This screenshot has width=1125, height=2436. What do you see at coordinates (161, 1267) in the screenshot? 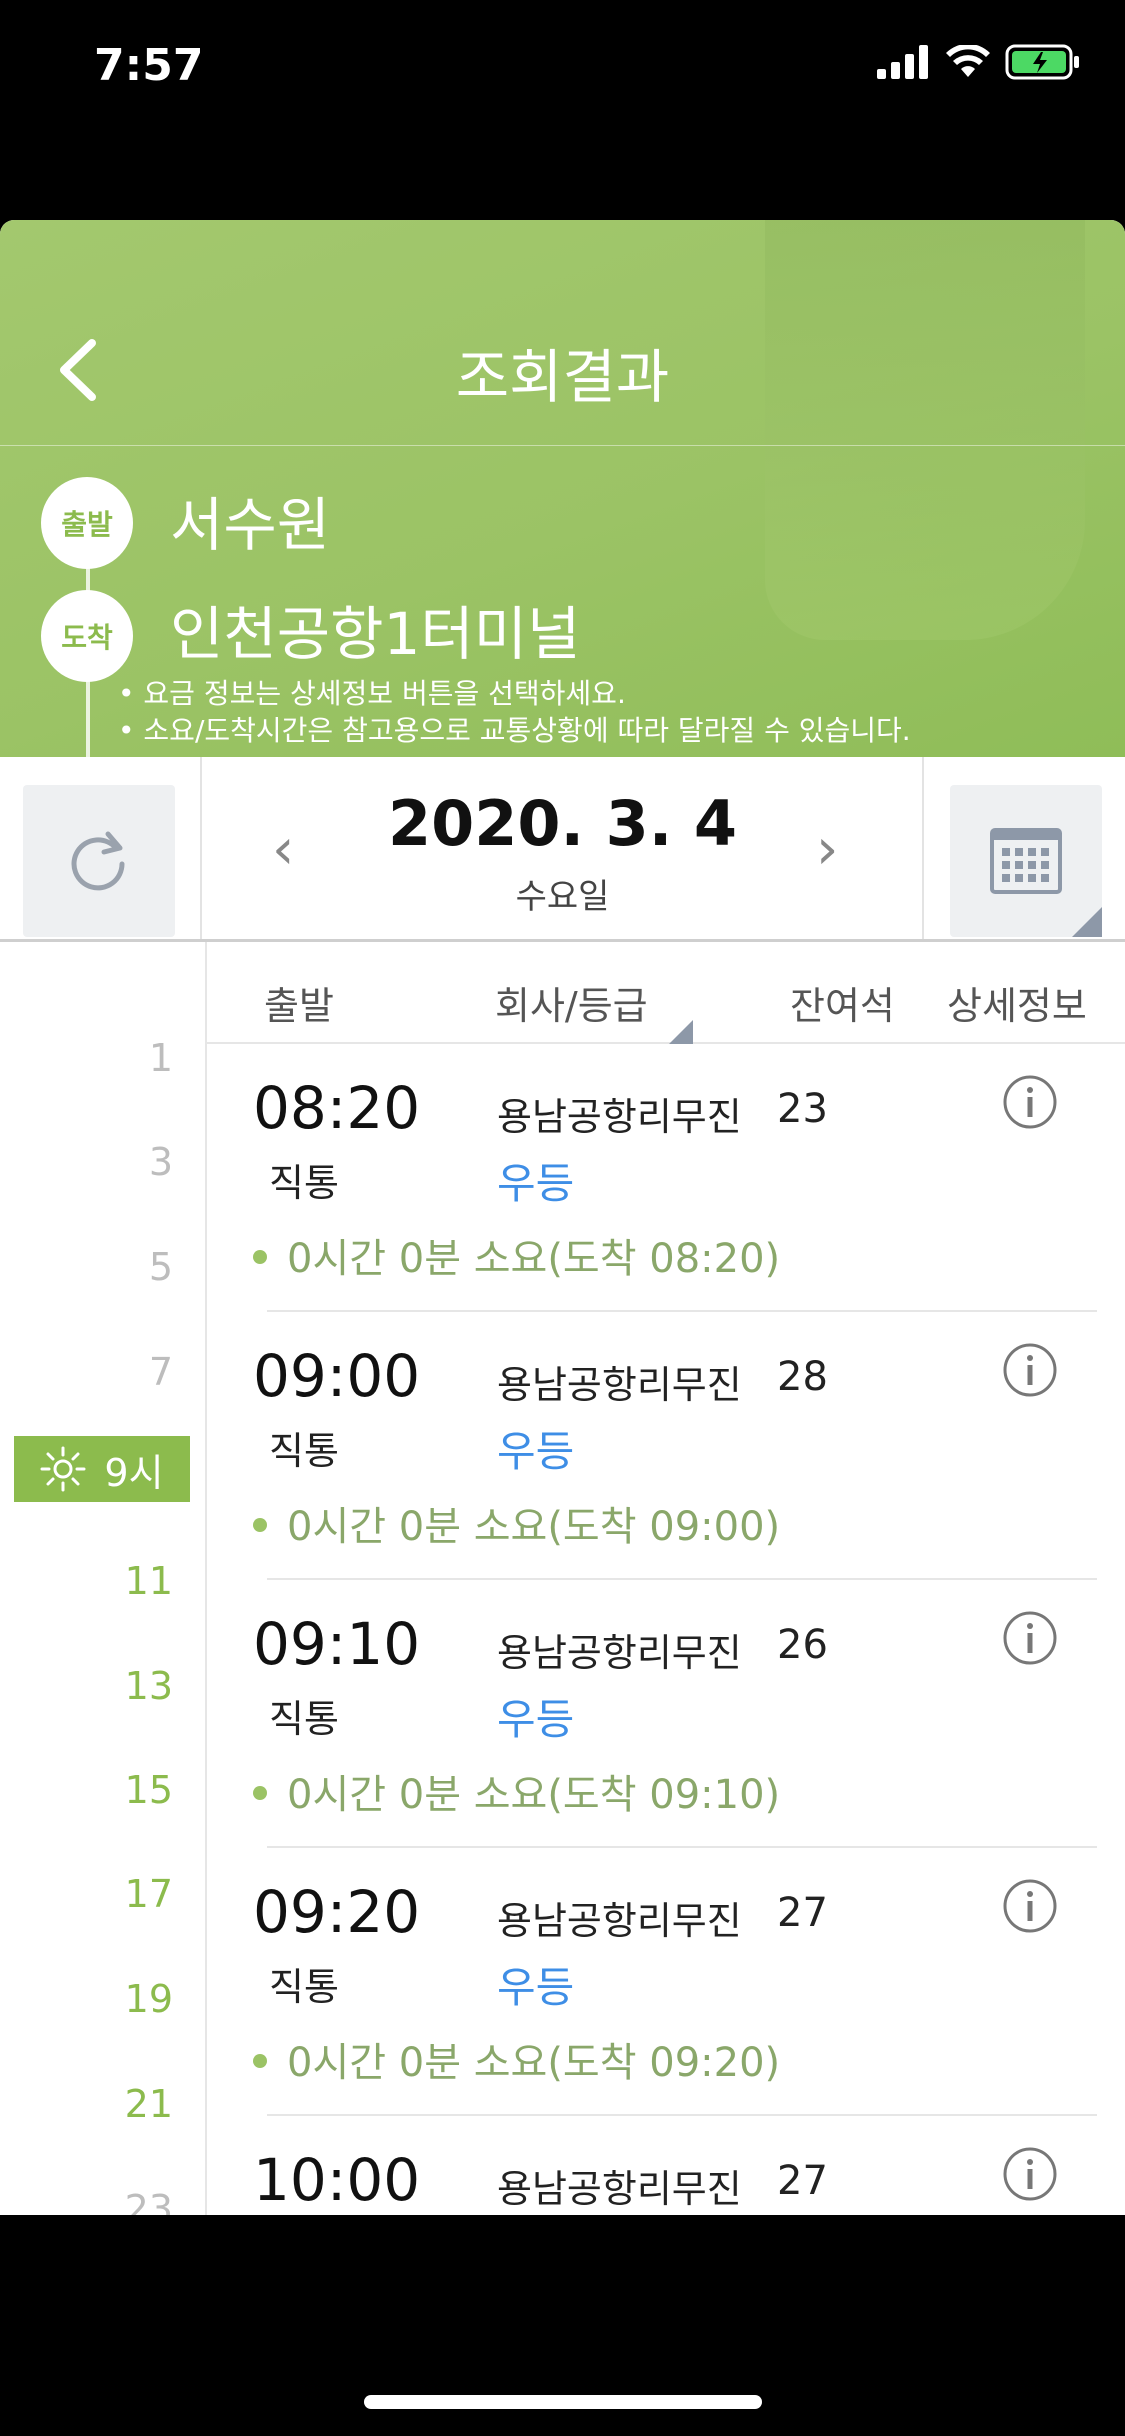
I see `hour-5: 5` at bounding box center [161, 1267].